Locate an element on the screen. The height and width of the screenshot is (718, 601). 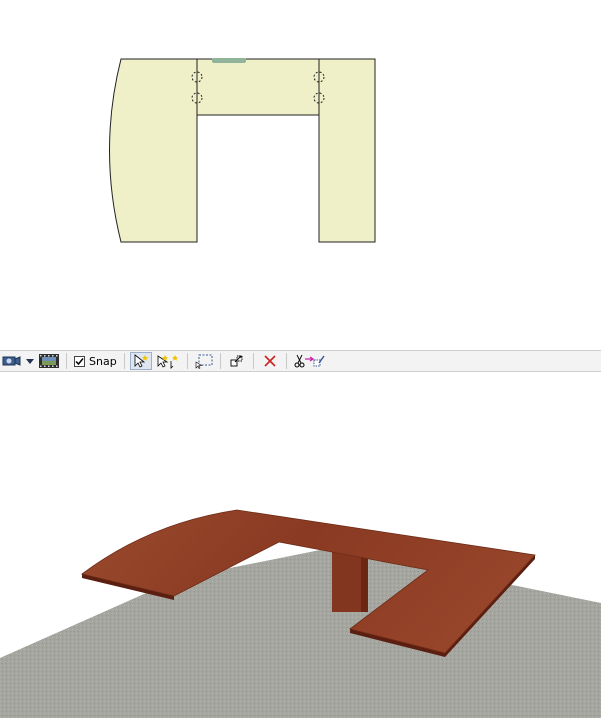
toolbar: Snap is located at coordinates (300, 361).